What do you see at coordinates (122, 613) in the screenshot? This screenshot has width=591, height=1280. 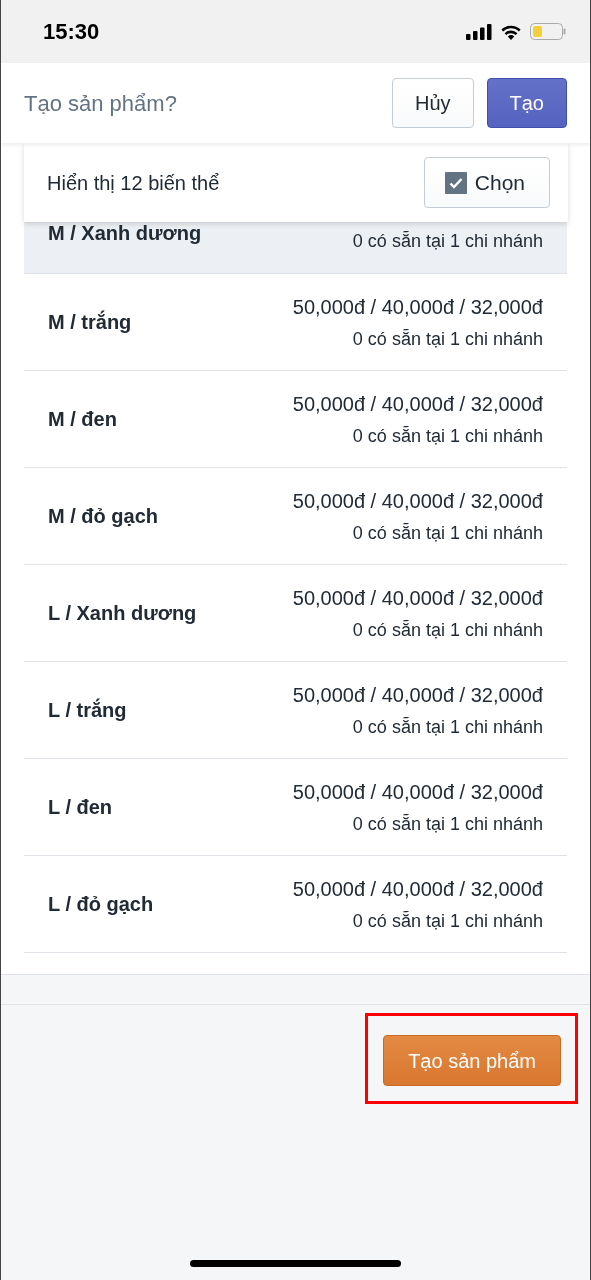 I see `variant-name: L / Xanh dương` at bounding box center [122, 613].